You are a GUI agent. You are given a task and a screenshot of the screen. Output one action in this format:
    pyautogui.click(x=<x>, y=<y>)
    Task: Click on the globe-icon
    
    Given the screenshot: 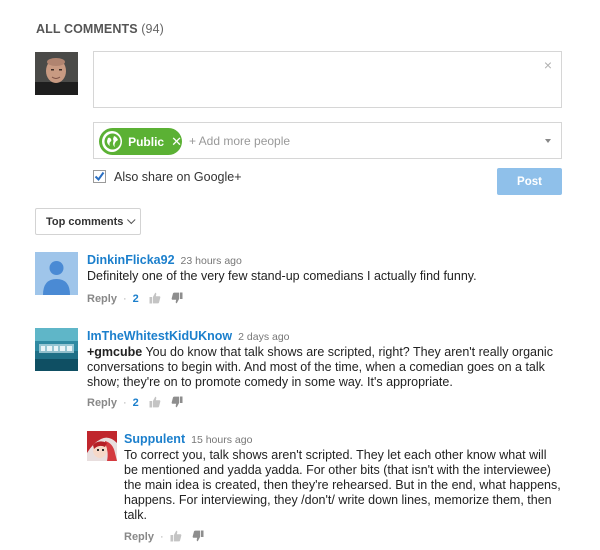 What is the action you would take?
    pyautogui.click(x=112, y=141)
    